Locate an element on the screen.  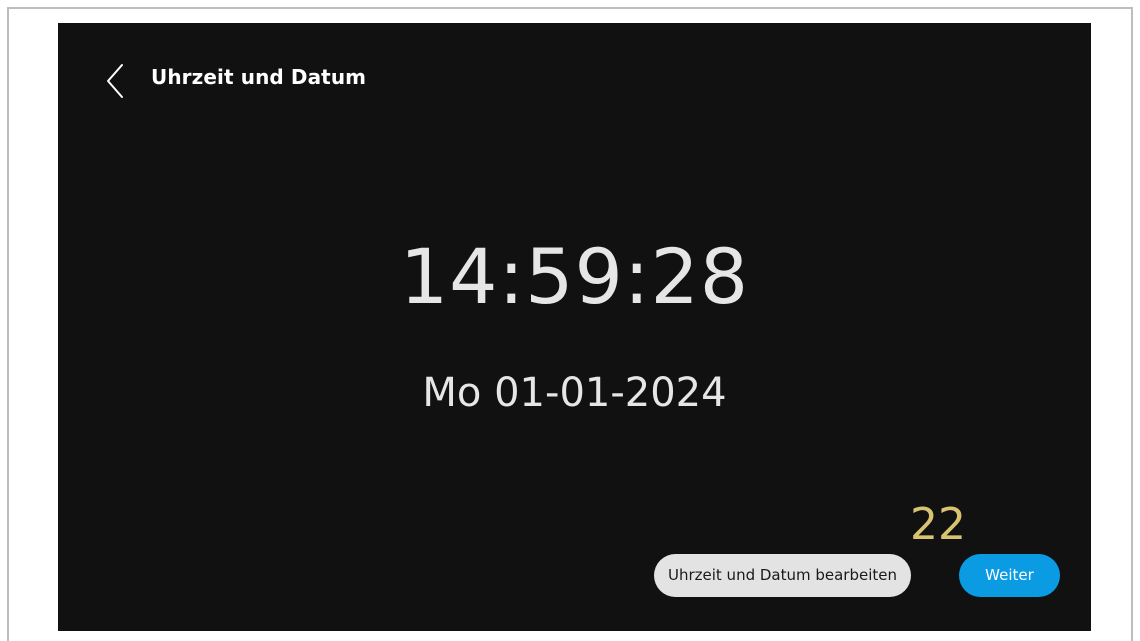
back-button is located at coordinates (116, 81).